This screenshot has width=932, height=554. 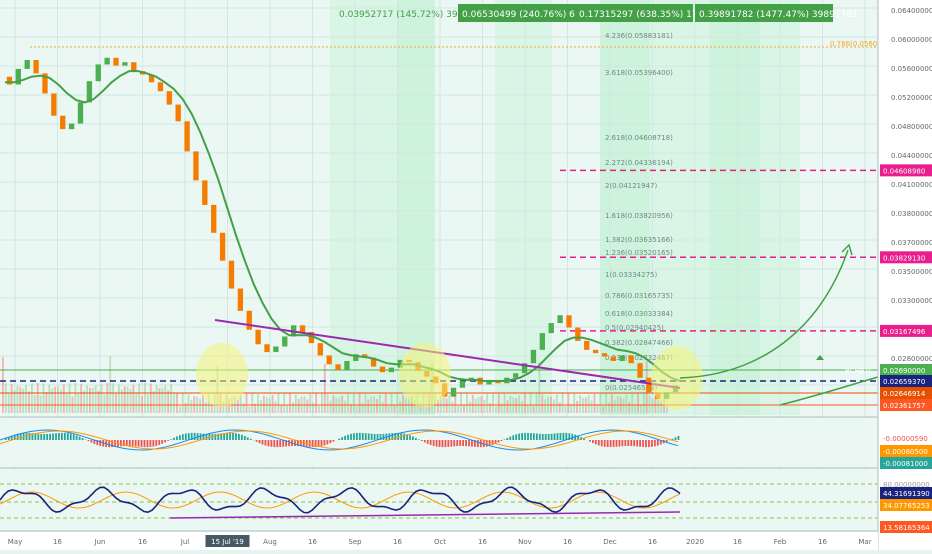 I want to click on price-level-label: 0.03829130, so click(x=904, y=258).